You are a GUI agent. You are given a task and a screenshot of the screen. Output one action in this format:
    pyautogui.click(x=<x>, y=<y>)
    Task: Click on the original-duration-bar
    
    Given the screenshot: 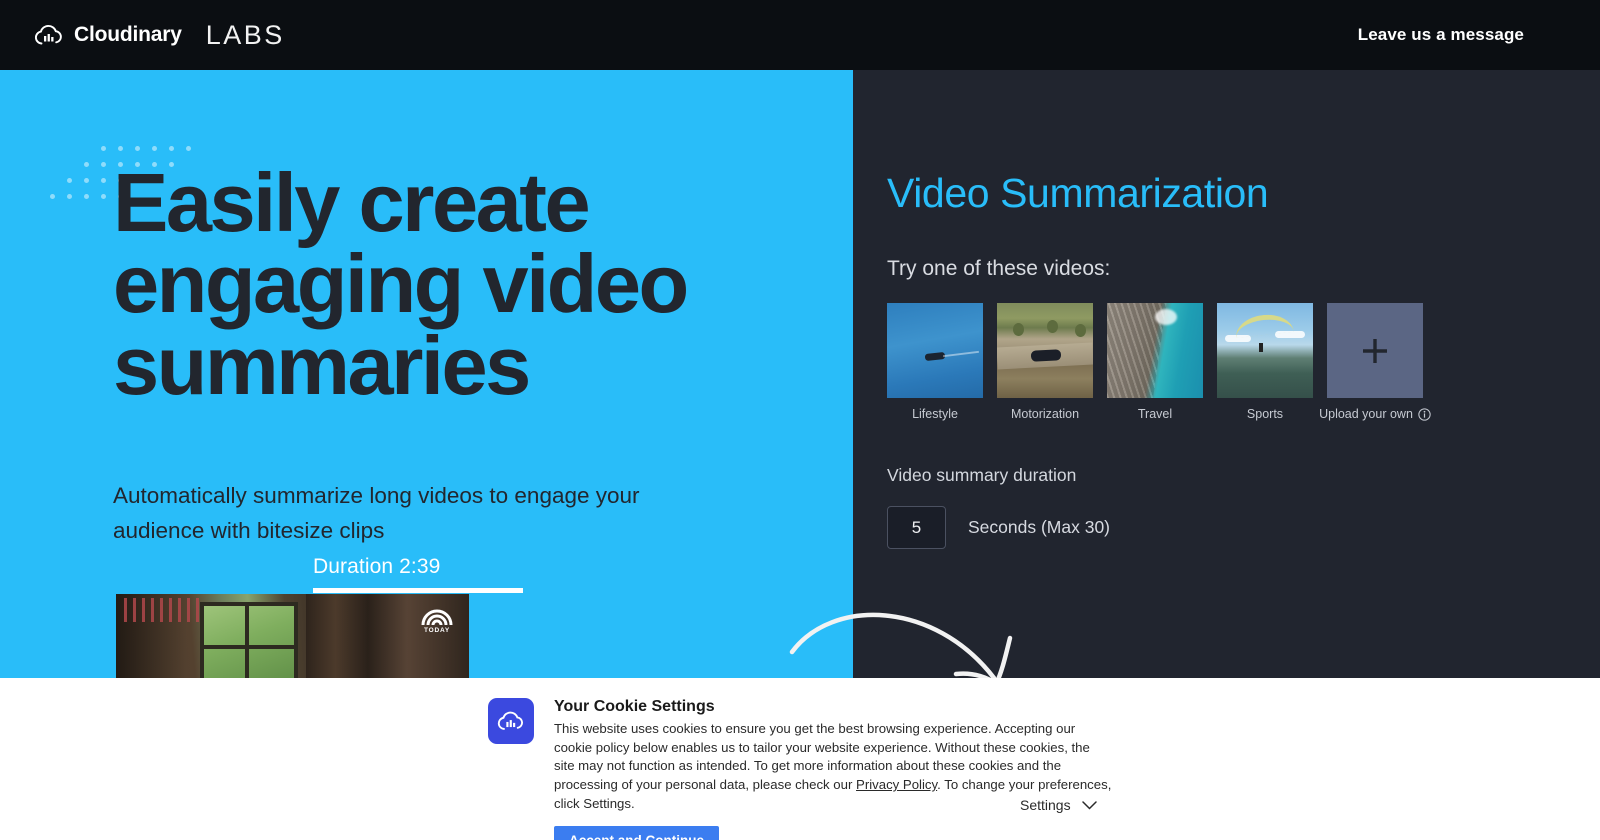 What is the action you would take?
    pyautogui.click(x=418, y=590)
    